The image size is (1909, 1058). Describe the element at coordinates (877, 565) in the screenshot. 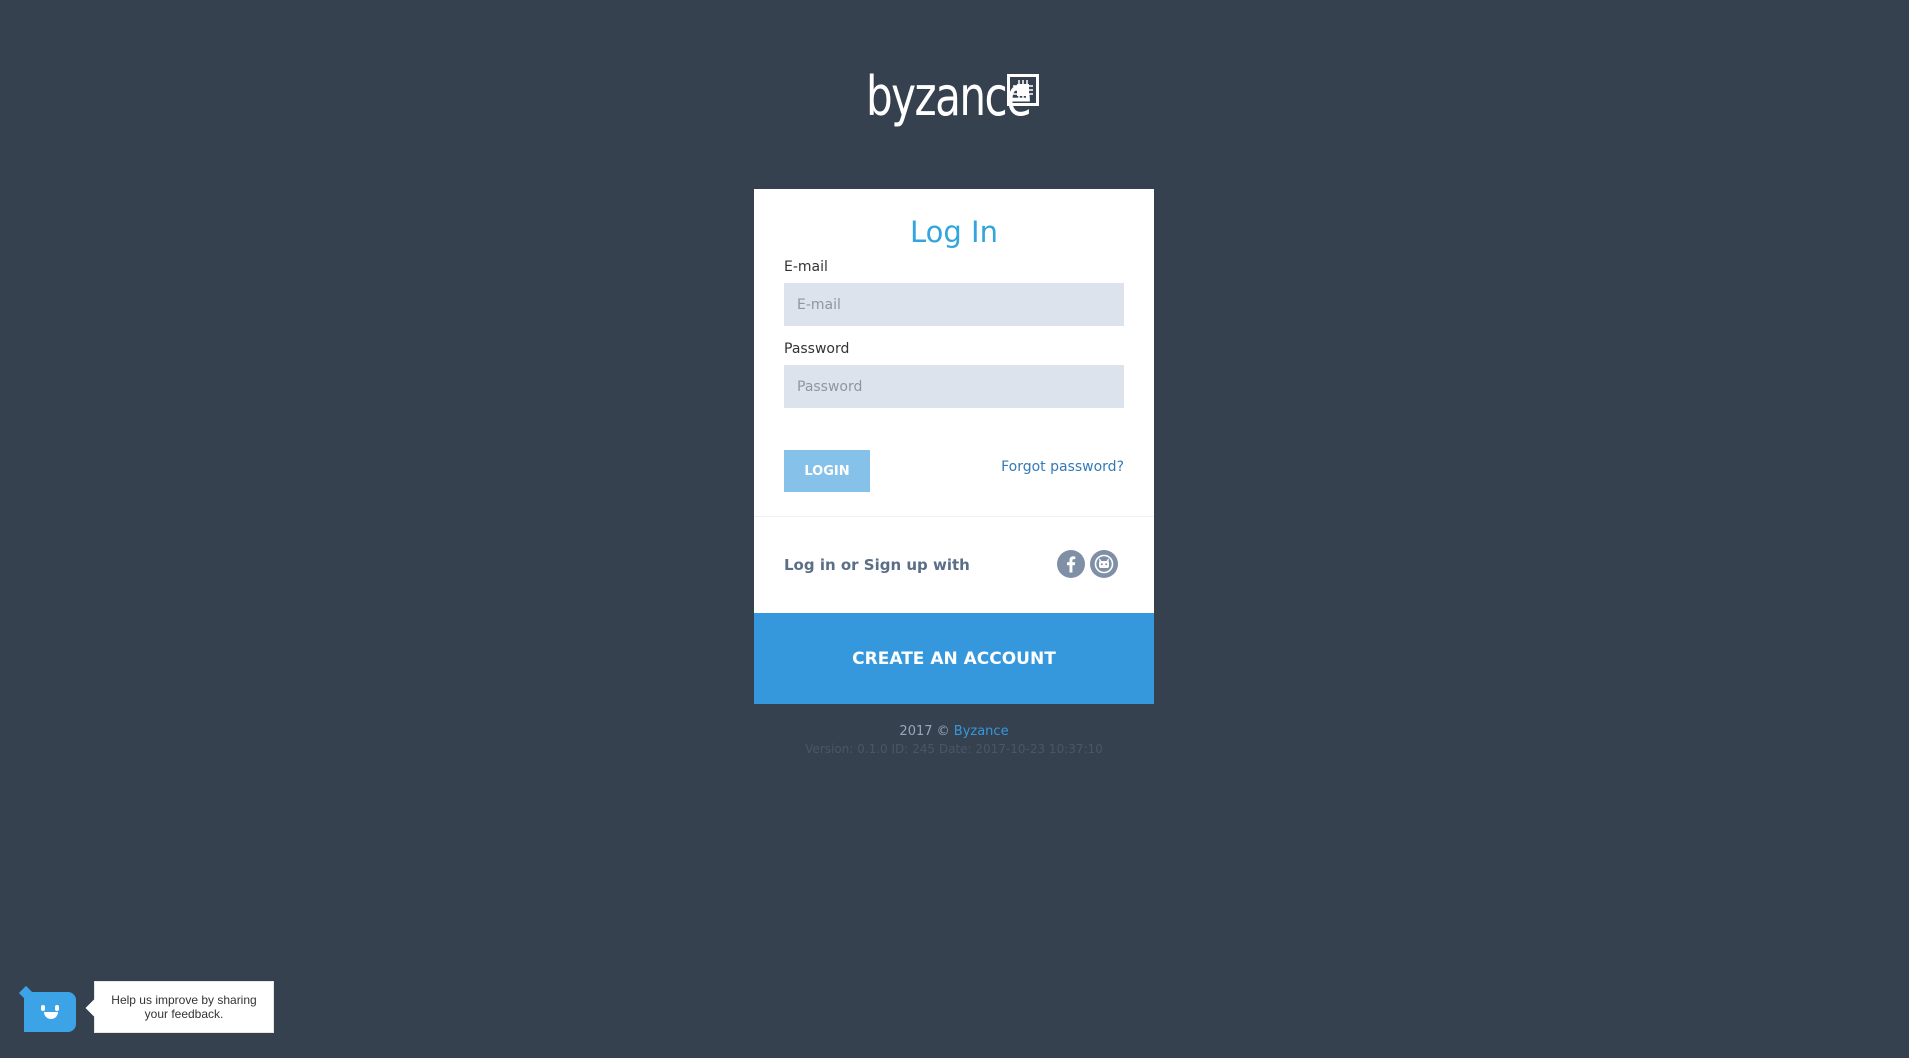

I see `social-login-label: Log in or Sign up with` at that location.